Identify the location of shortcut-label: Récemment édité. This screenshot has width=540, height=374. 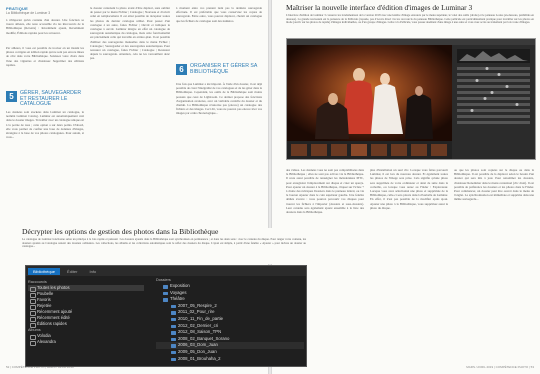
(53, 317).